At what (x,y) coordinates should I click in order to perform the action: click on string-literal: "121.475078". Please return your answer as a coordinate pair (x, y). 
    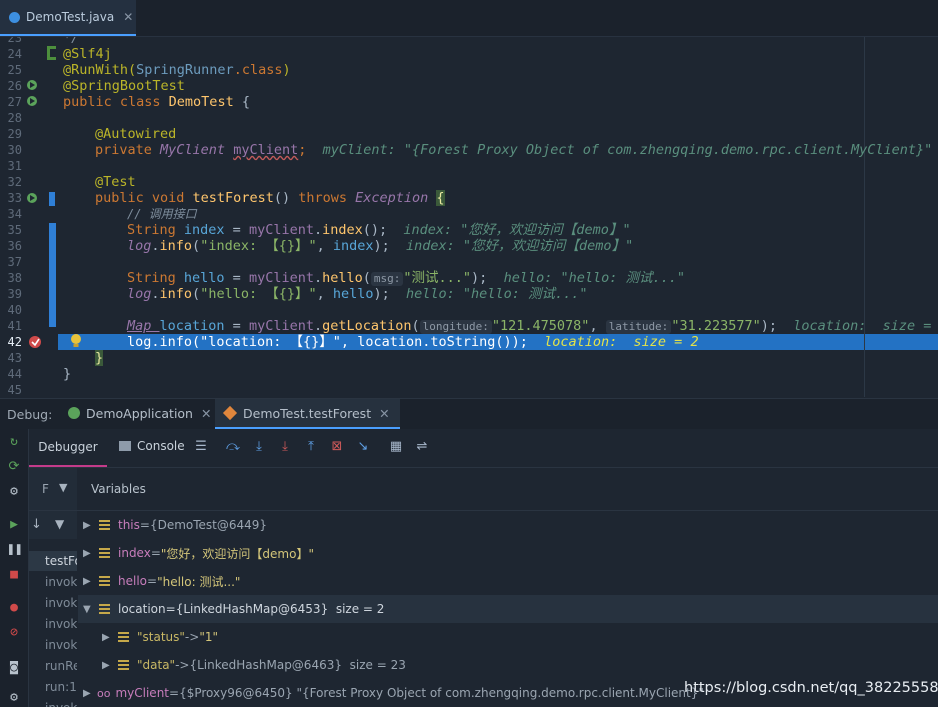
    Looking at the image, I should click on (540, 326).